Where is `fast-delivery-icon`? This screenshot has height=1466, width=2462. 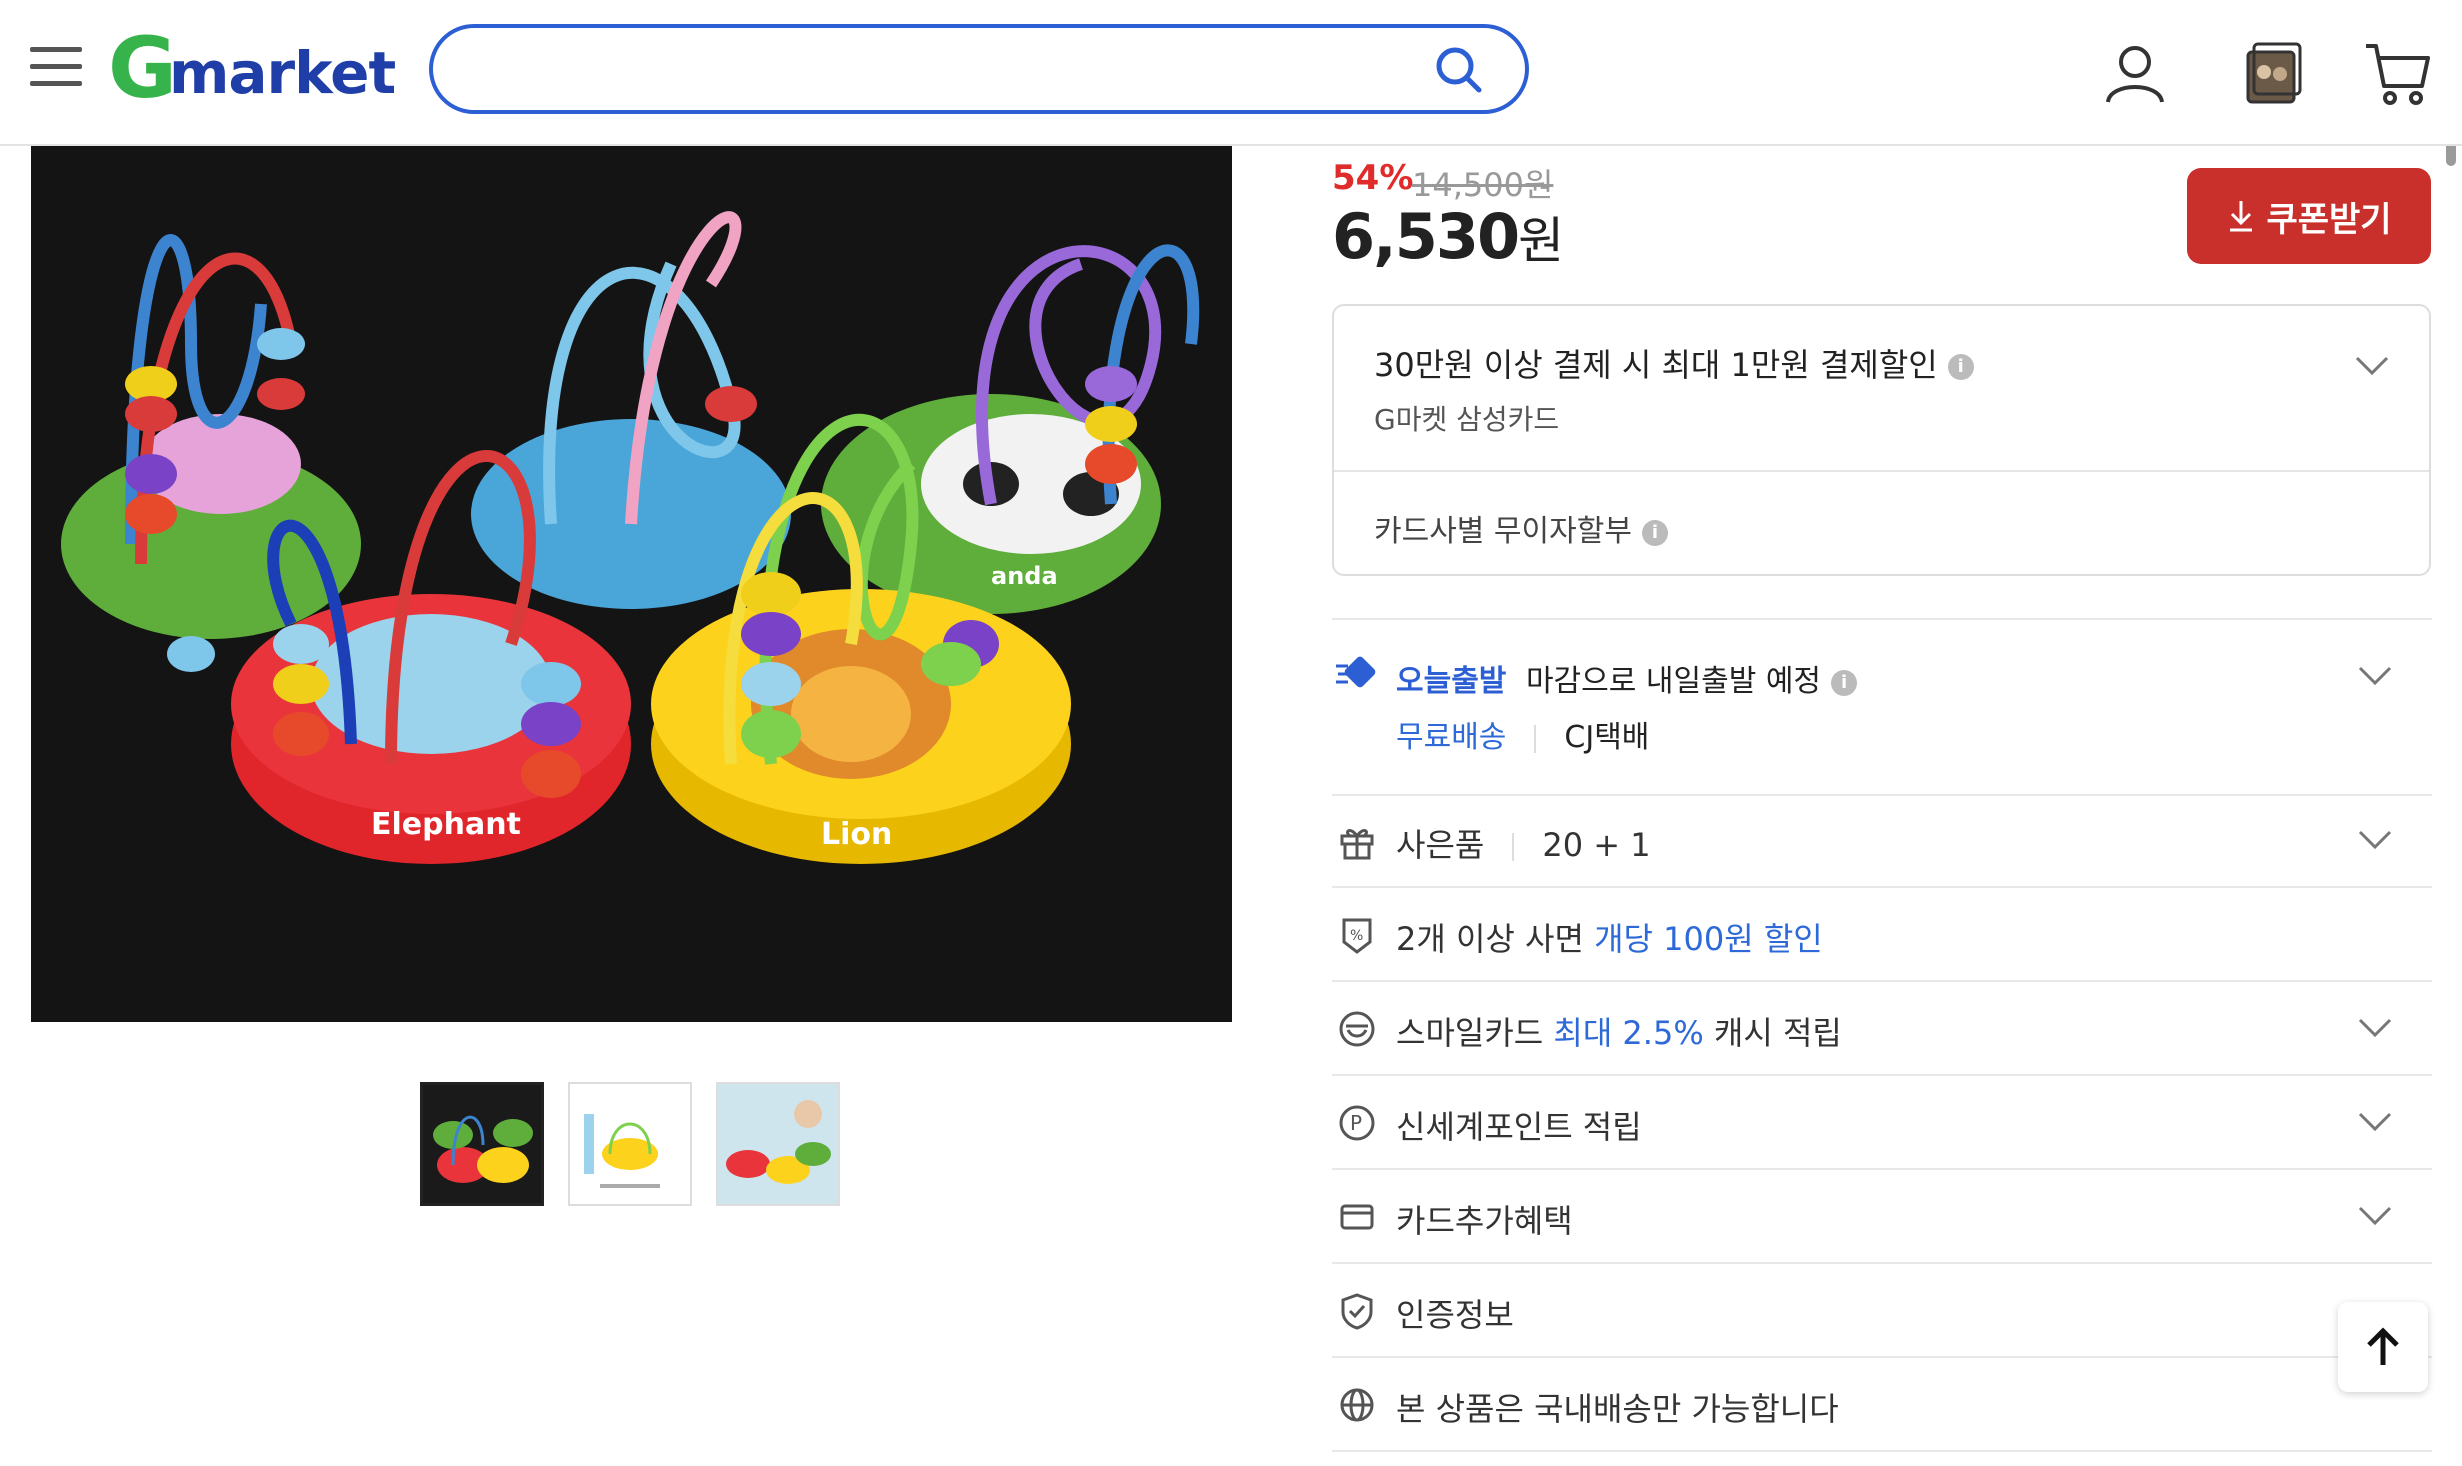
fast-delivery-icon is located at coordinates (1356, 672).